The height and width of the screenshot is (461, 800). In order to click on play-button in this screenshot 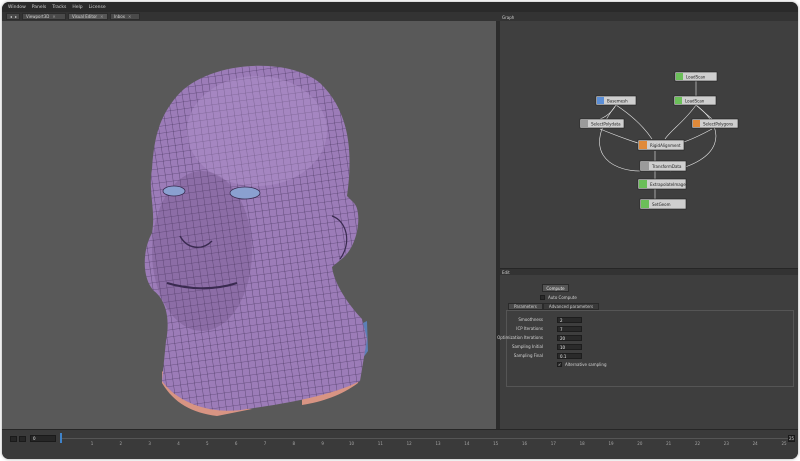, I will do `click(22, 439)`.